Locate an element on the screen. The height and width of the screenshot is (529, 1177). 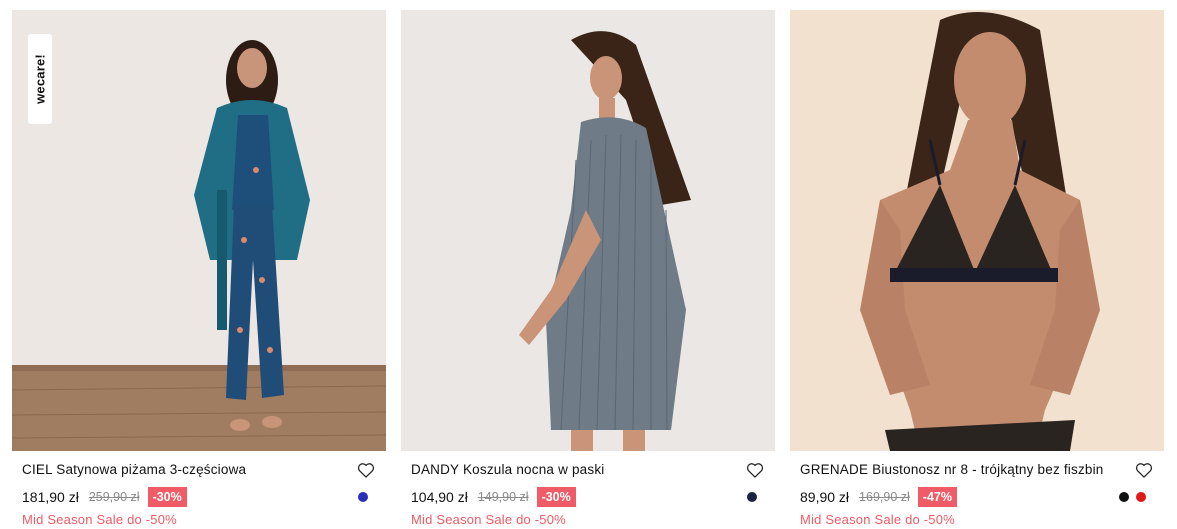
price-row: 104,90 zł 149,90 zł -30% is located at coordinates (588, 497).